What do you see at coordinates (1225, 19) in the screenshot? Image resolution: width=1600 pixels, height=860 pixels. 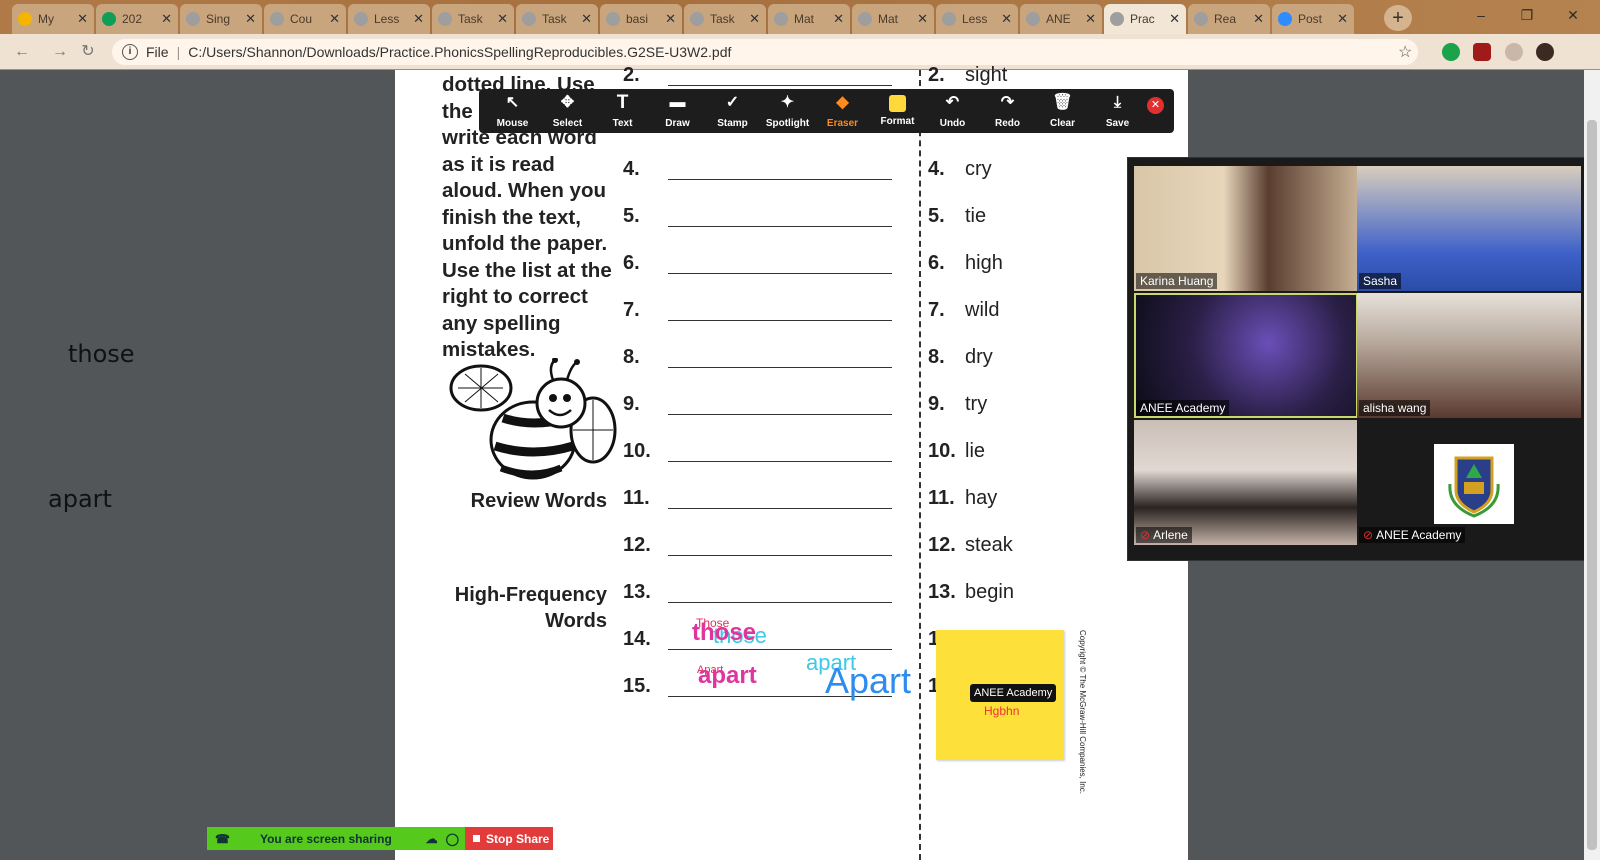 I see `tab-title: Rea` at bounding box center [1225, 19].